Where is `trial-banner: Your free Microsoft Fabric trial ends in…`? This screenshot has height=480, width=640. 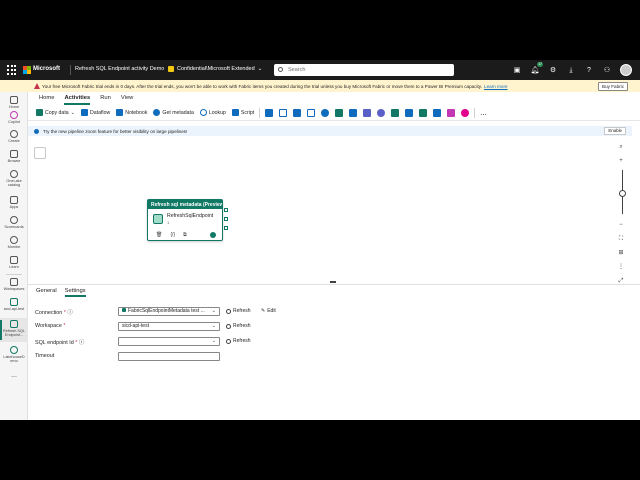
trial-banner: Your free Microsoft Fabric trial ends in… is located at coordinates (320, 86).